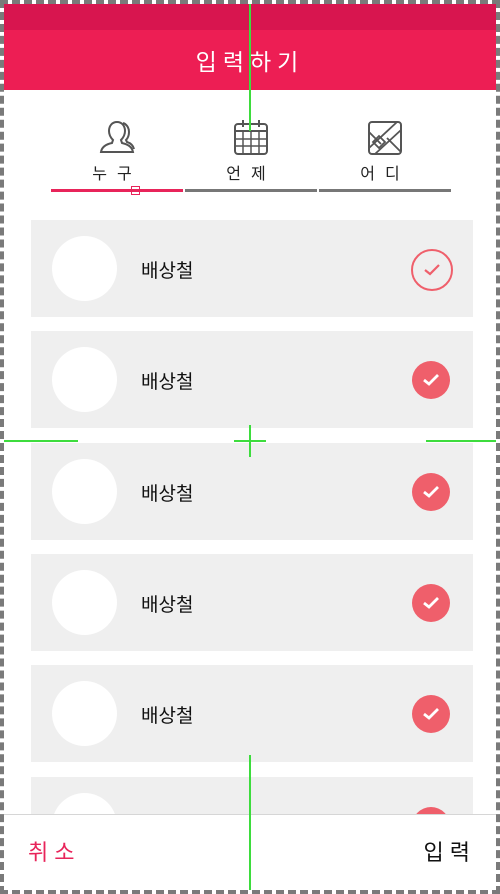 Image resolution: width=500 pixels, height=894 pixels. What do you see at coordinates (135, 190) in the screenshot?
I see `tab-marker-icon` at bounding box center [135, 190].